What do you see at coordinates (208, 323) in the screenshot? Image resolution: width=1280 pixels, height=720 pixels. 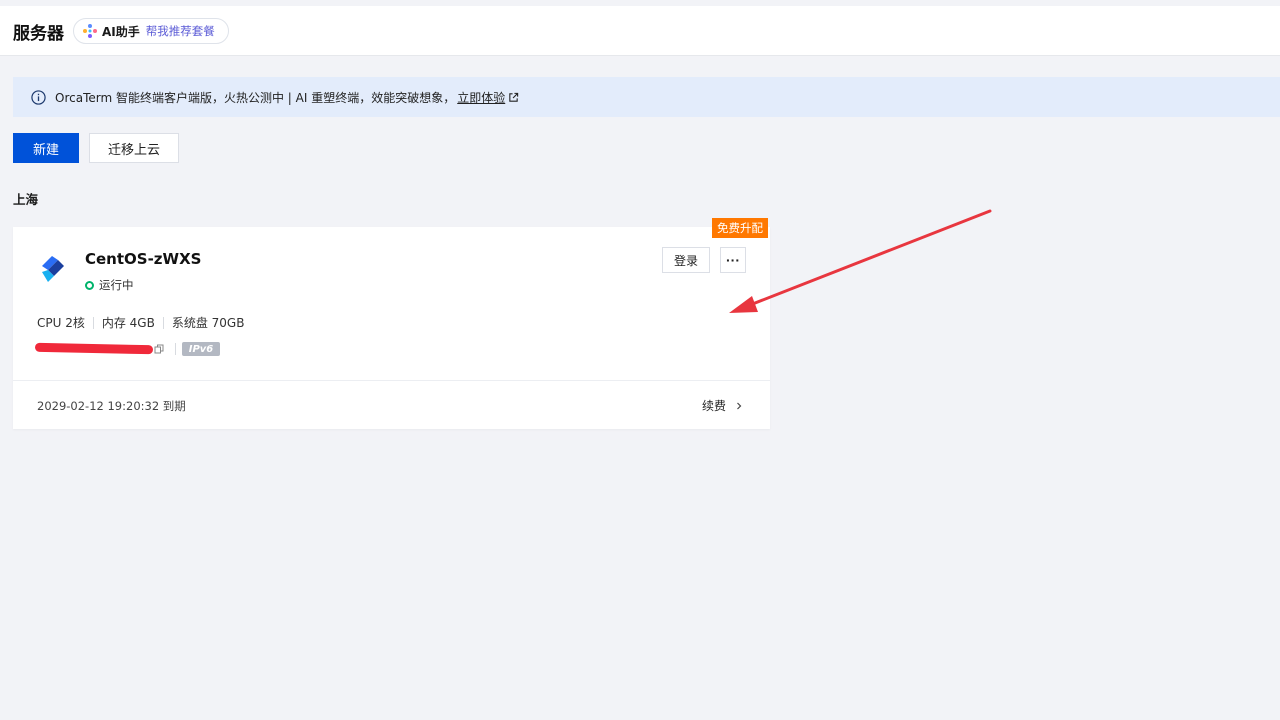 I see `spec-disk: 系统盘 70GB` at bounding box center [208, 323].